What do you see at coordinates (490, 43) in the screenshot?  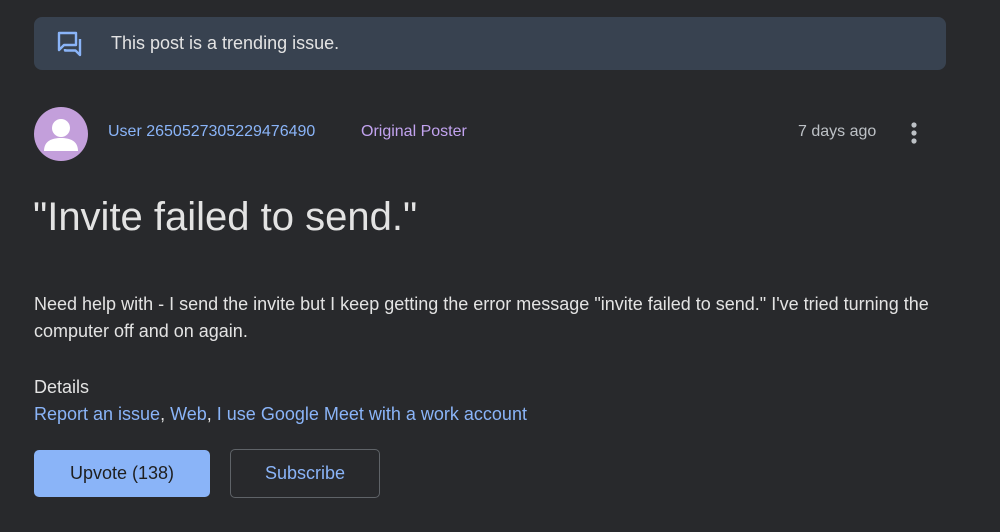 I see `trending-banner: This post is a trending issue.` at bounding box center [490, 43].